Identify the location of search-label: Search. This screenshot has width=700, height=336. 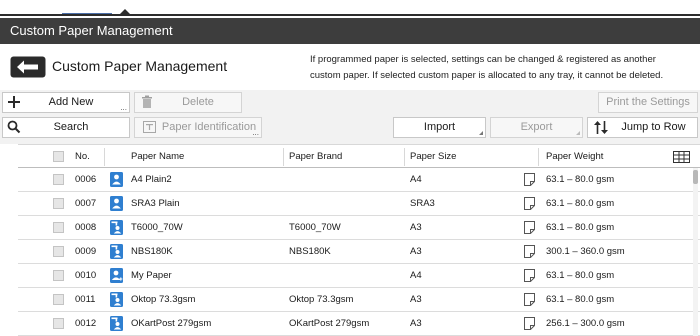
(71, 127).